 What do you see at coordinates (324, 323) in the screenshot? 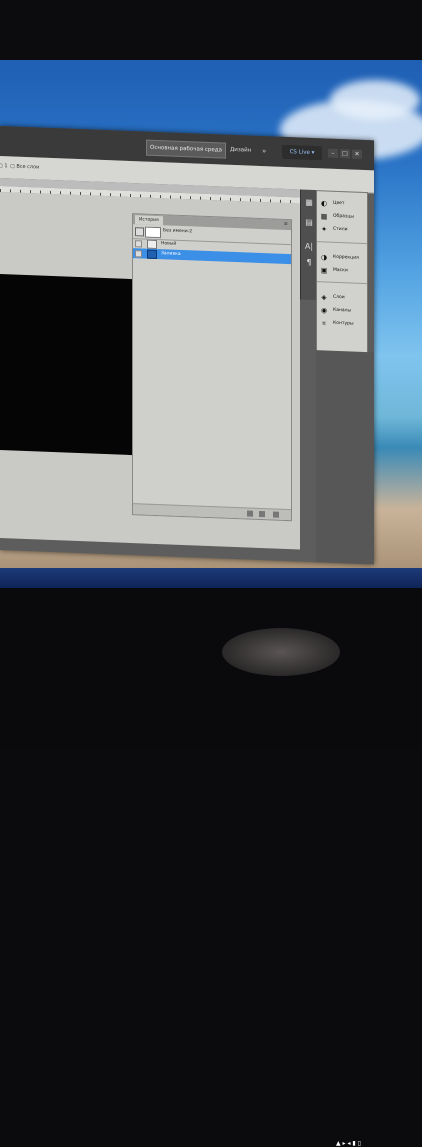
I see `paths-icon: ⌗` at bounding box center [324, 323].